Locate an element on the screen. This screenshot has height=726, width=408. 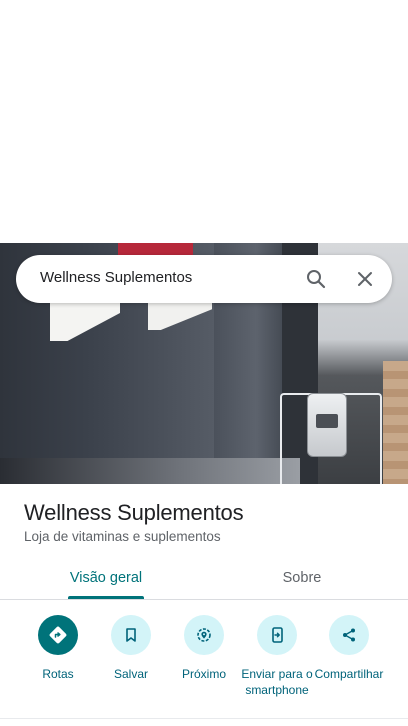
nearby-label: Próximo is located at coordinates (203, 674).